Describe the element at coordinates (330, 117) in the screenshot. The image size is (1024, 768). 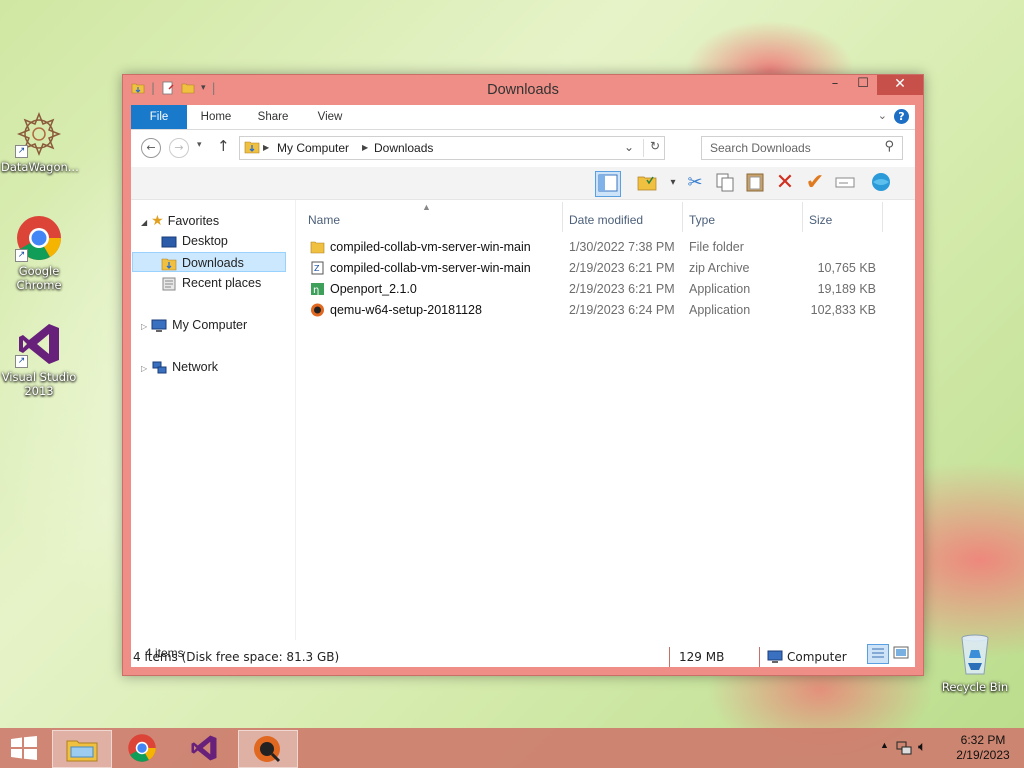
I see `tab-view: View` at that location.